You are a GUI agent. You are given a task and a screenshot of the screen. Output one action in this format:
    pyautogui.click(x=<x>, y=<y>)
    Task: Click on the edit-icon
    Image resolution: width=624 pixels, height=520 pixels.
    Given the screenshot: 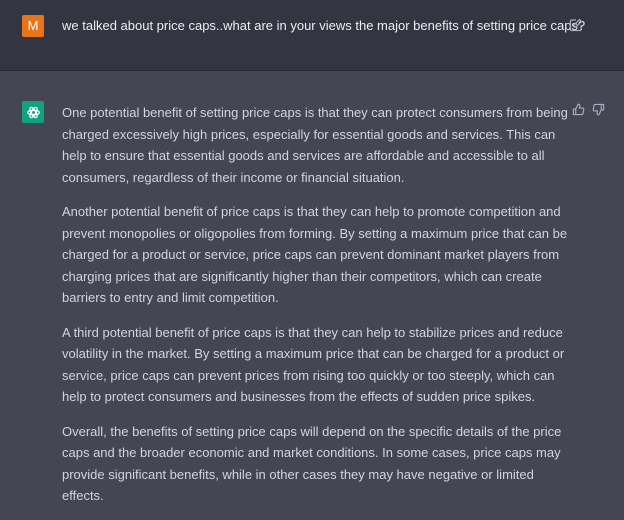 What is the action you would take?
    pyautogui.click(x=576, y=25)
    